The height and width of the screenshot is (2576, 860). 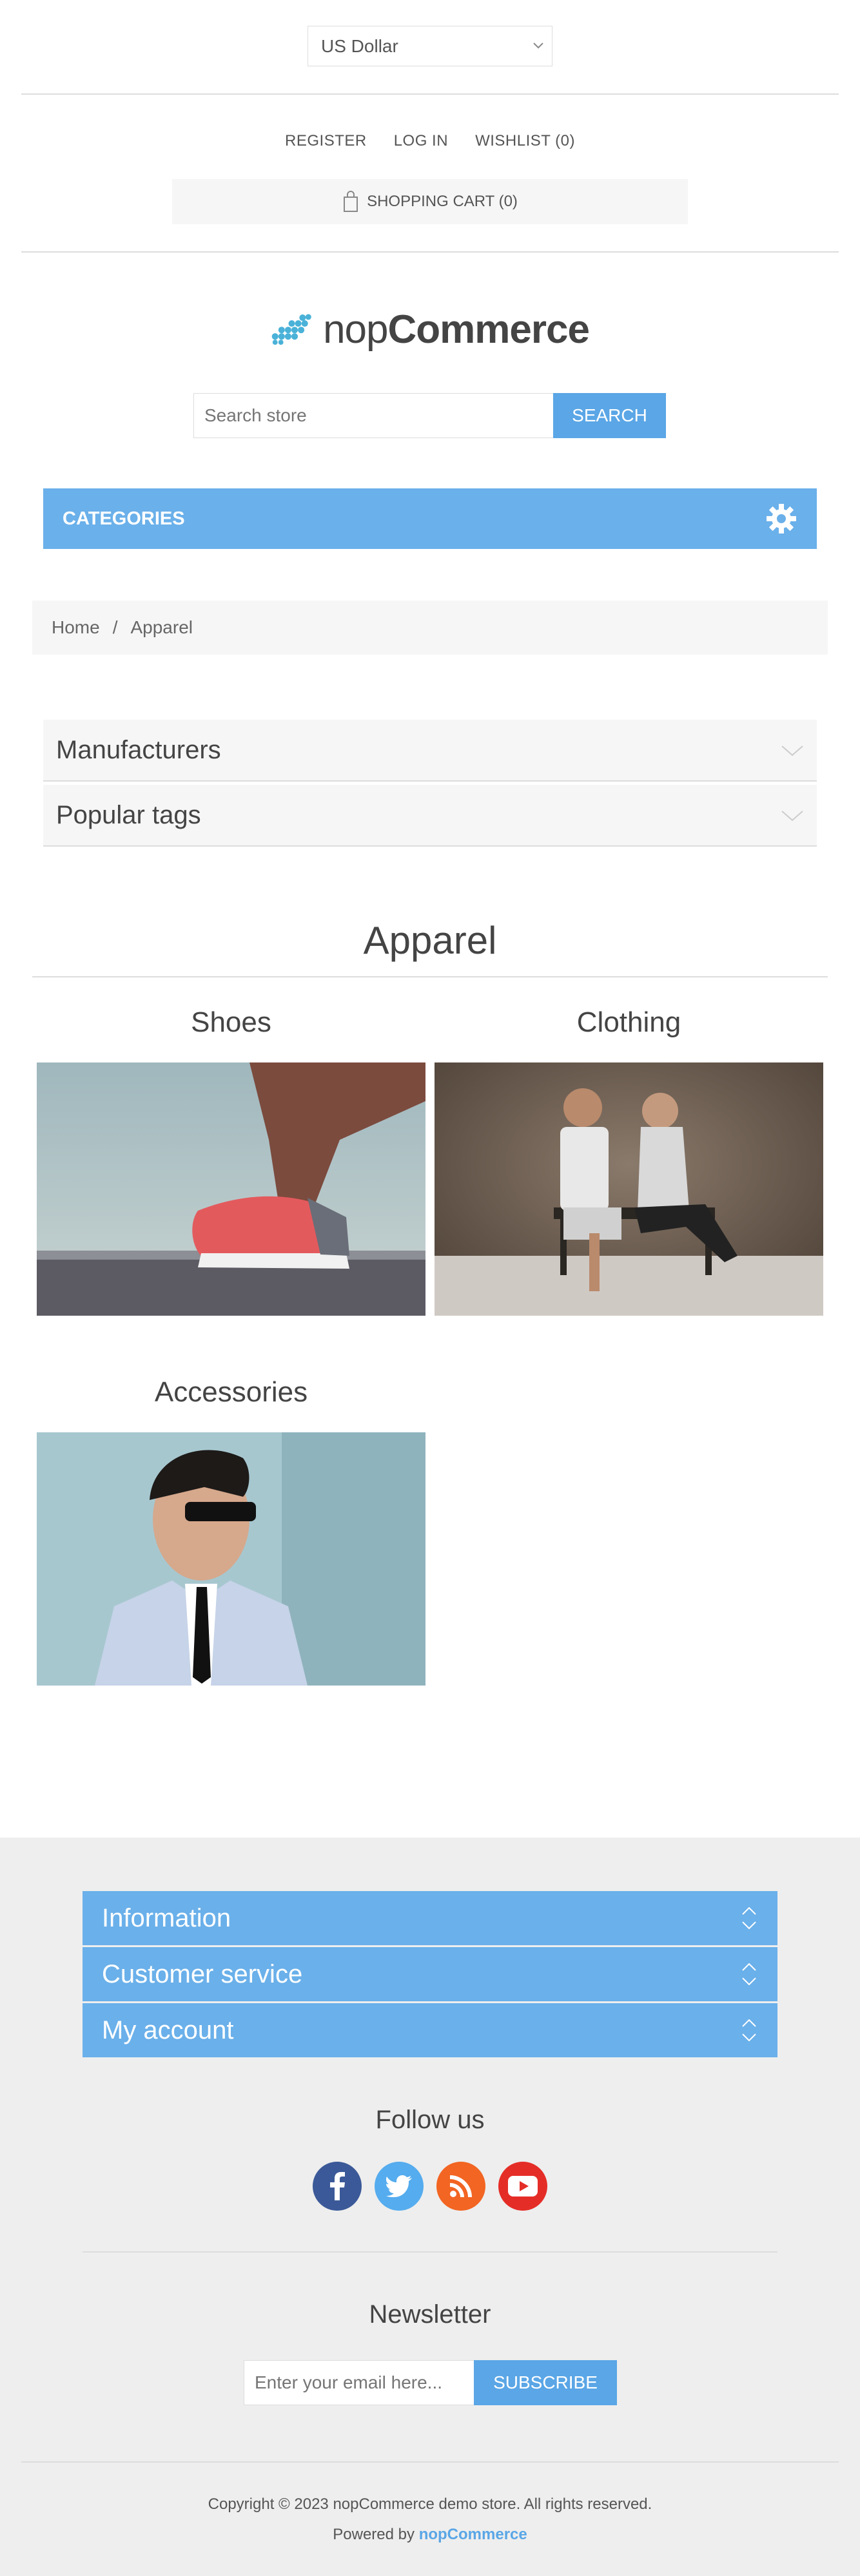 What do you see at coordinates (430, 941) in the screenshot?
I see `page-title: Apparel` at bounding box center [430, 941].